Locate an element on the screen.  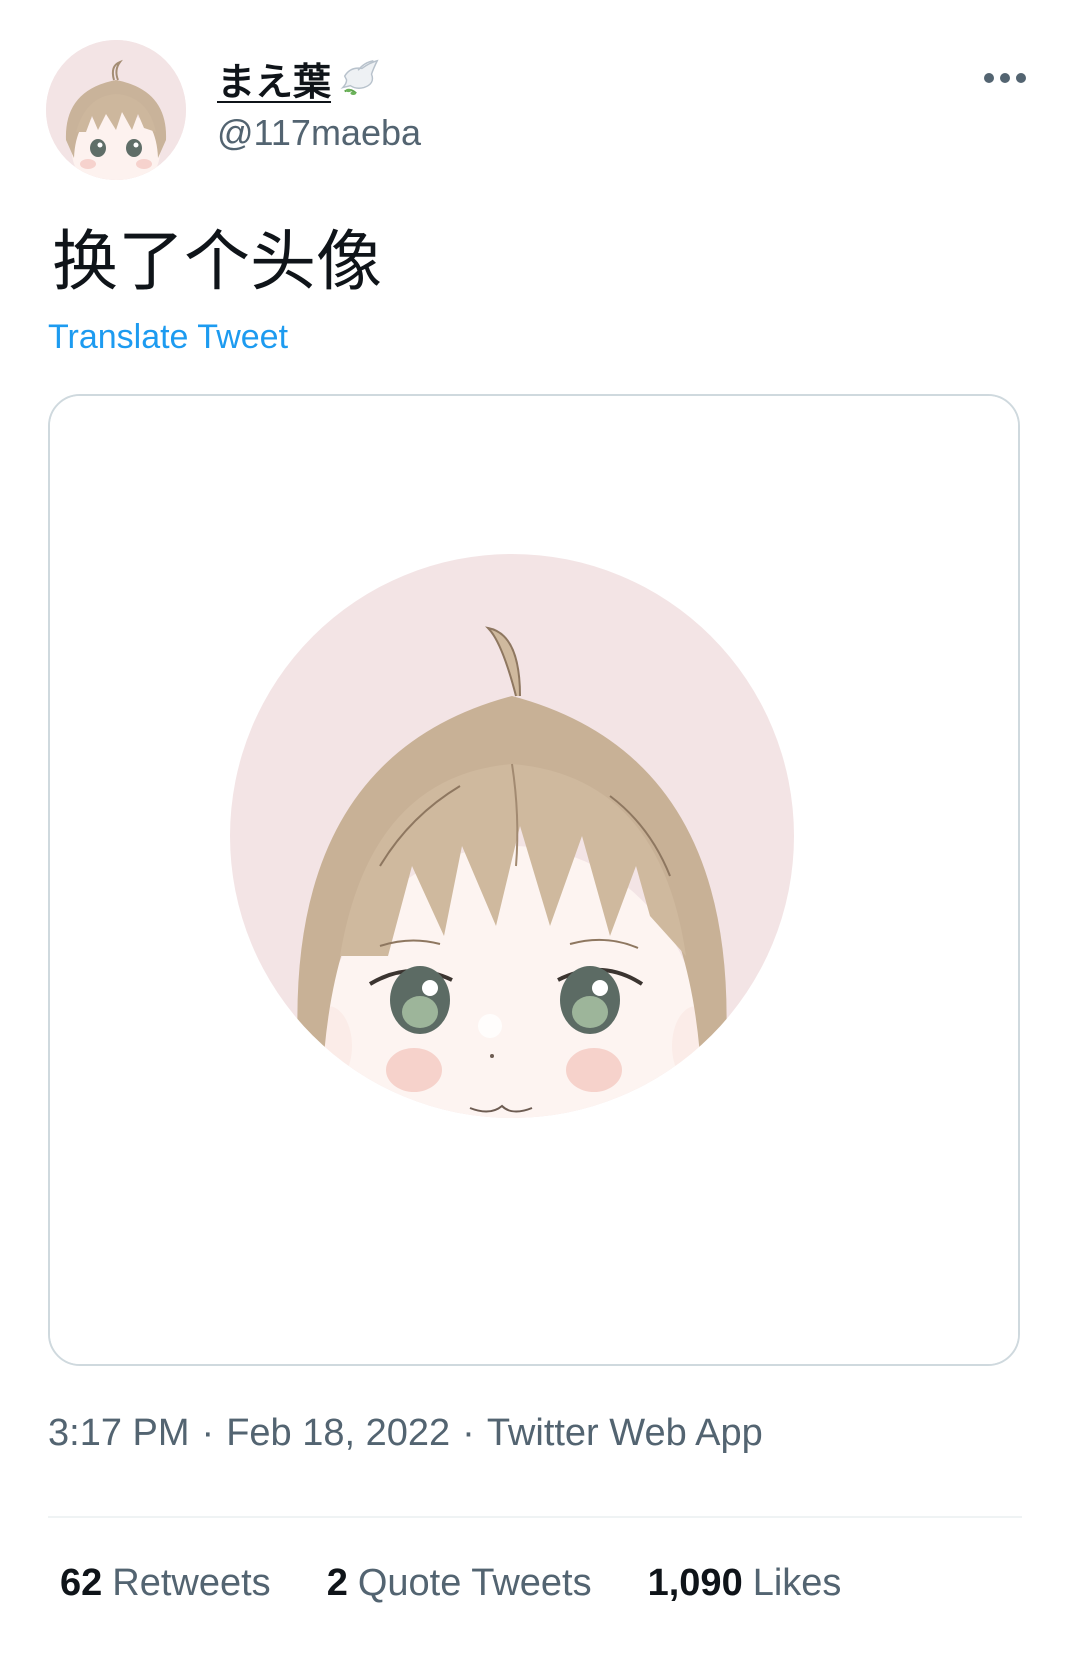
quote-tweets-label: Quote Tweets is located at coordinates (474, 1583).